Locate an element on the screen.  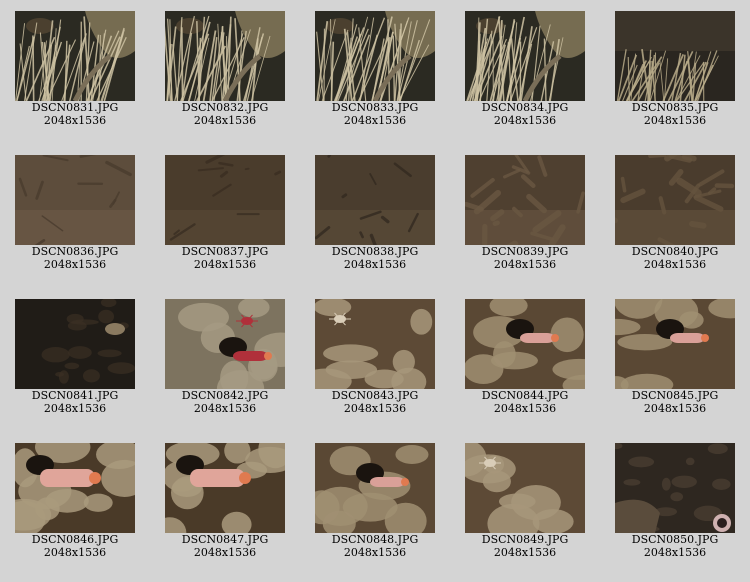
thumbnail-filename: DSCN0850.JPG is located at coordinates (675, 539).